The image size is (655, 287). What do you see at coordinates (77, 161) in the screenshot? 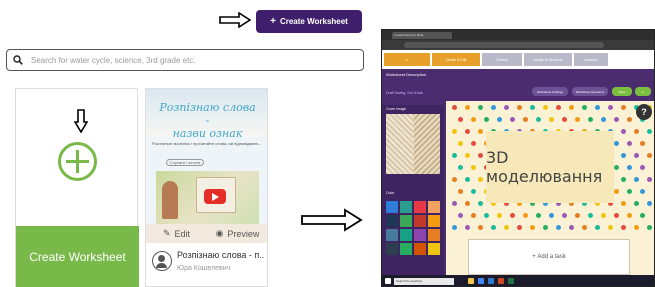
I see `add-circle-icon` at bounding box center [77, 161].